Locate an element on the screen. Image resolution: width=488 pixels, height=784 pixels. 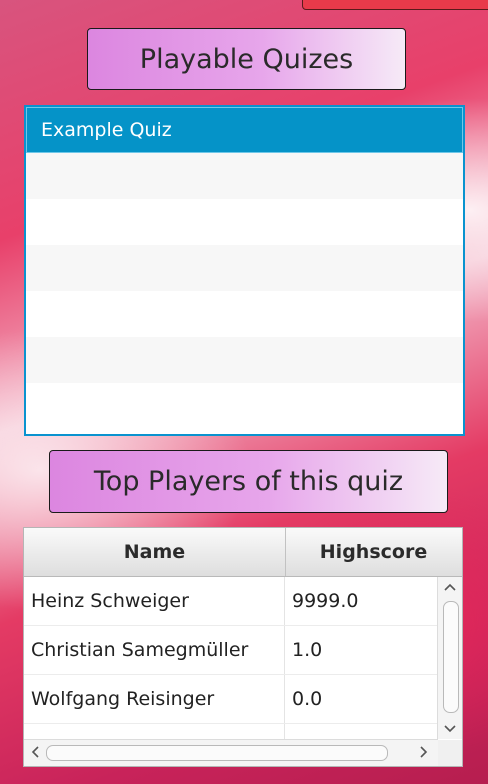
table-row: Wolfgang Reisinger 0.0 is located at coordinates (243, 699).